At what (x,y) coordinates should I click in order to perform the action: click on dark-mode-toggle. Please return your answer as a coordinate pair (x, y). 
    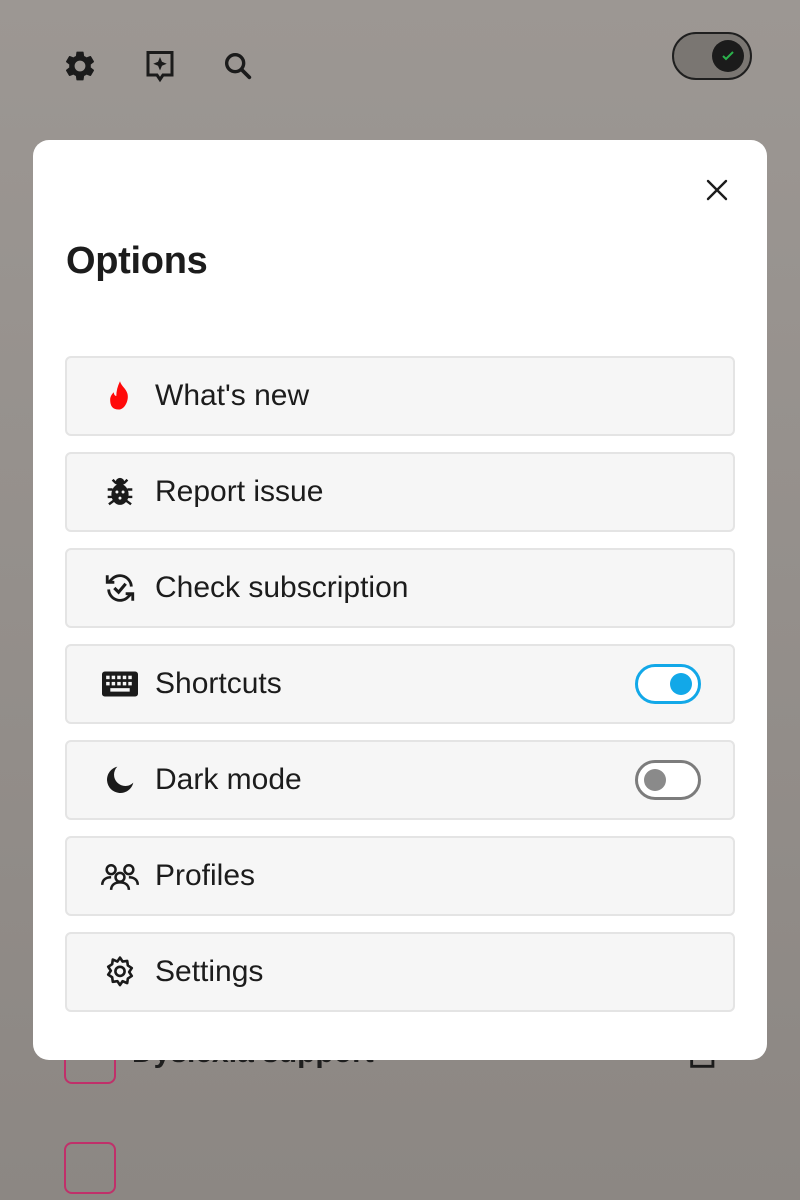
    Looking at the image, I should click on (668, 780).